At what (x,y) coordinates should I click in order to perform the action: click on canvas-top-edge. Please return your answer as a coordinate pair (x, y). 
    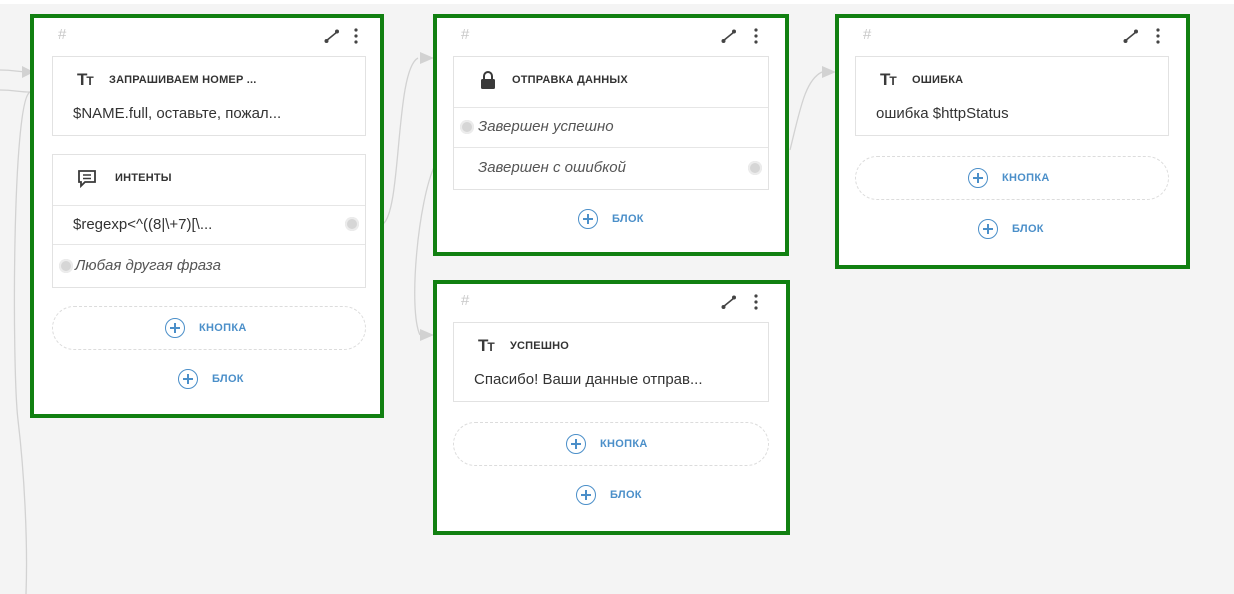
    Looking at the image, I should click on (617, 2).